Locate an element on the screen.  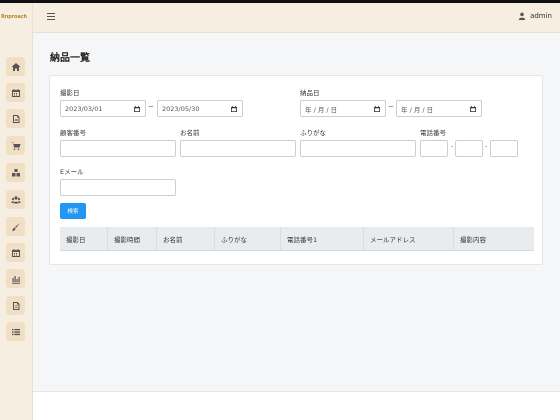
sidebar-item-list is located at coordinates (15, 331).